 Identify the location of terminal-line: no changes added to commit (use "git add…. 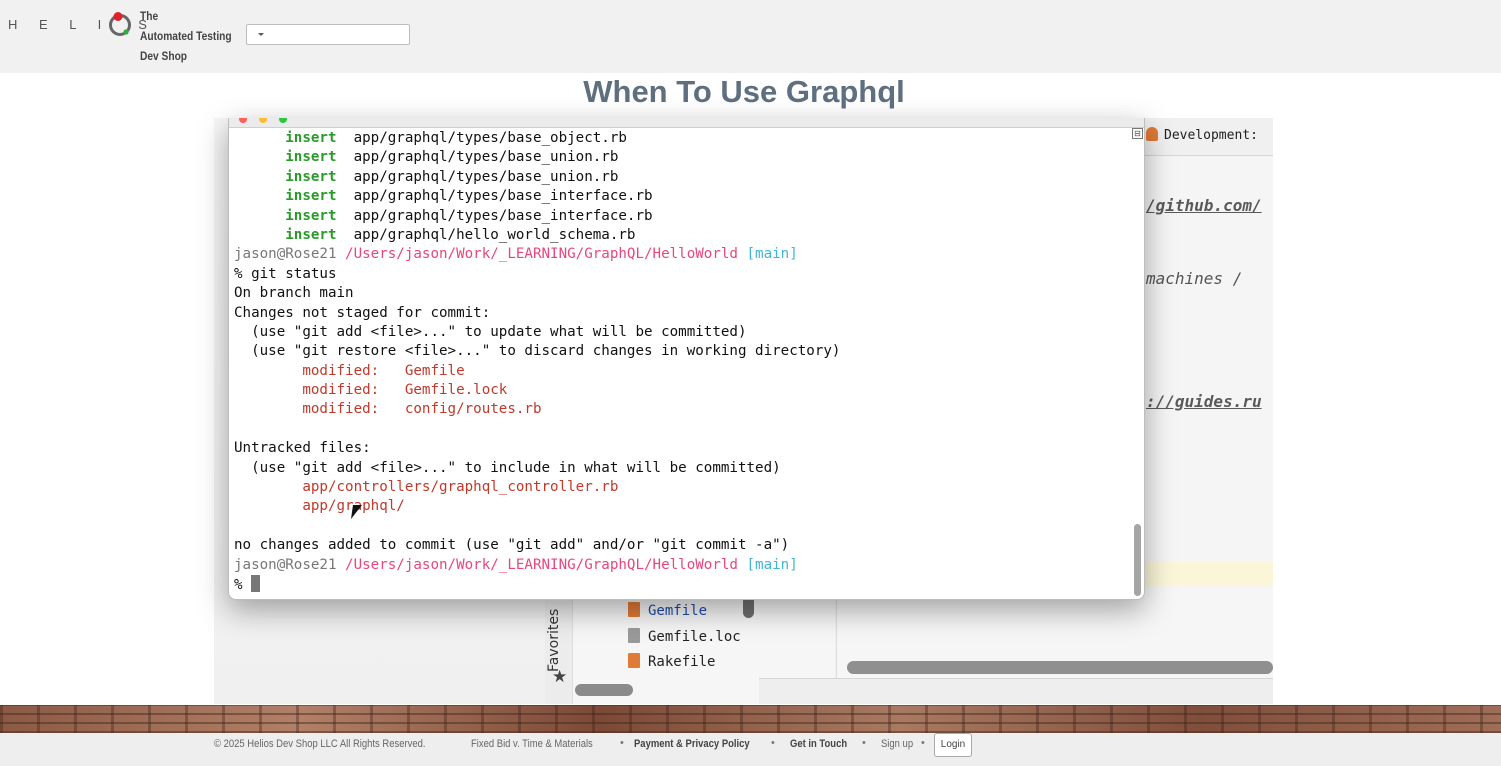
(537, 545).